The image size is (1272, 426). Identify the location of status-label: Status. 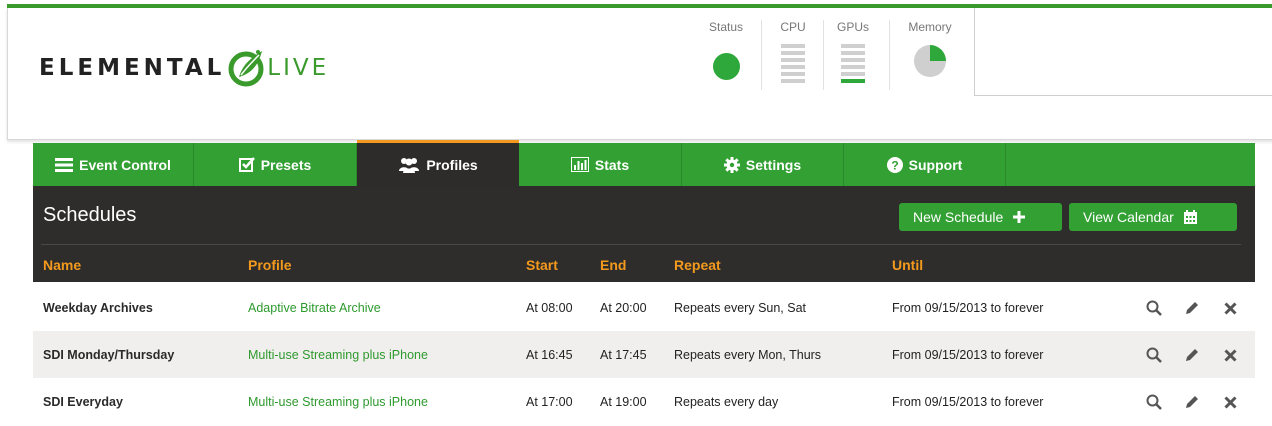
(726, 27).